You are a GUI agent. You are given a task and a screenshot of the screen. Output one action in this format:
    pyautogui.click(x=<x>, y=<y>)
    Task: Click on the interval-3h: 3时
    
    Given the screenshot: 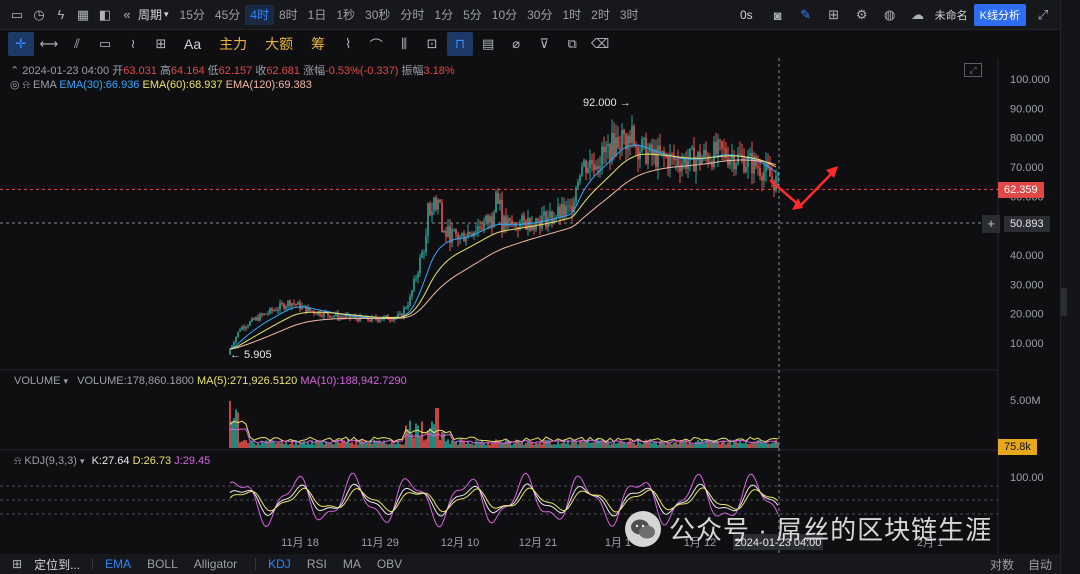 What is the action you would take?
    pyautogui.click(x=629, y=15)
    